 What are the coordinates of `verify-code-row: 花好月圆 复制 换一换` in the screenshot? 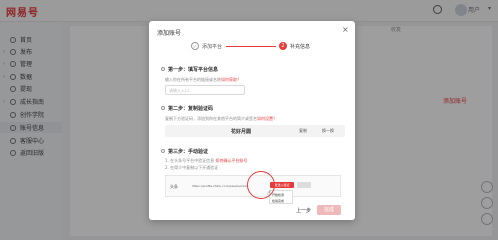 It's located at (255, 131).